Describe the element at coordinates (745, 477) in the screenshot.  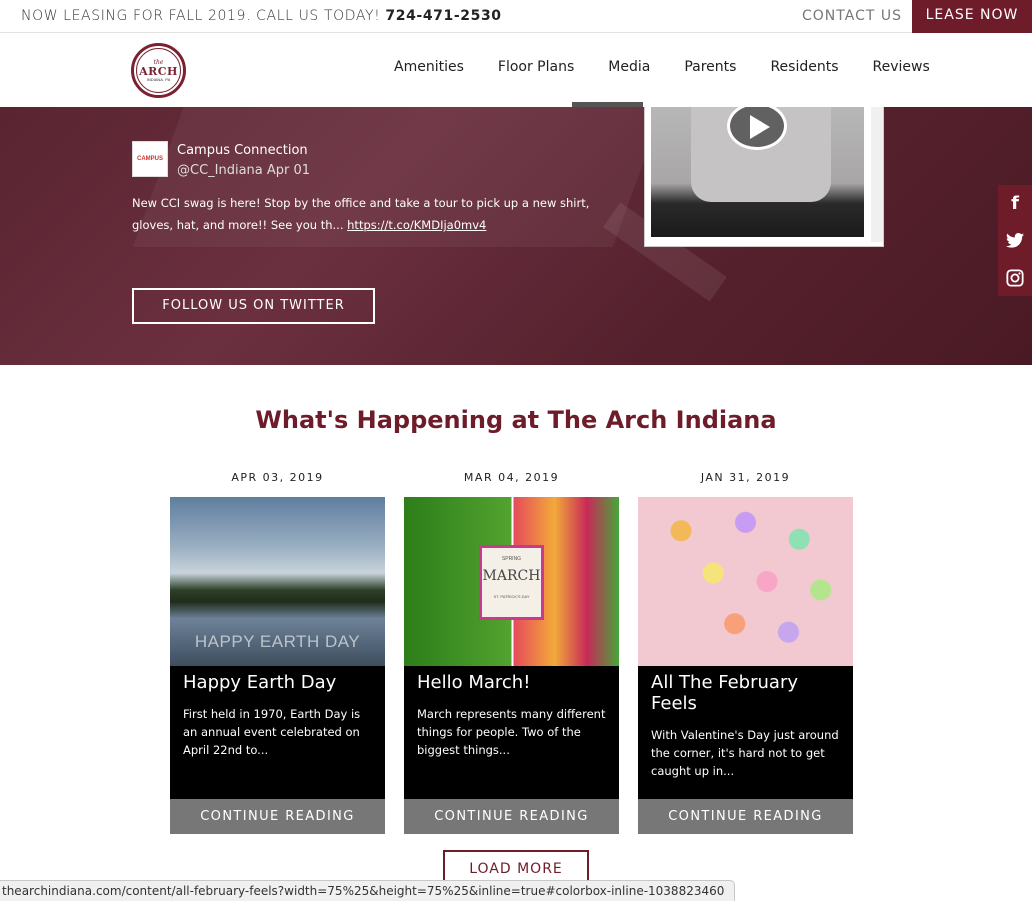
I see `post-date: JAN 31, 2019` at that location.